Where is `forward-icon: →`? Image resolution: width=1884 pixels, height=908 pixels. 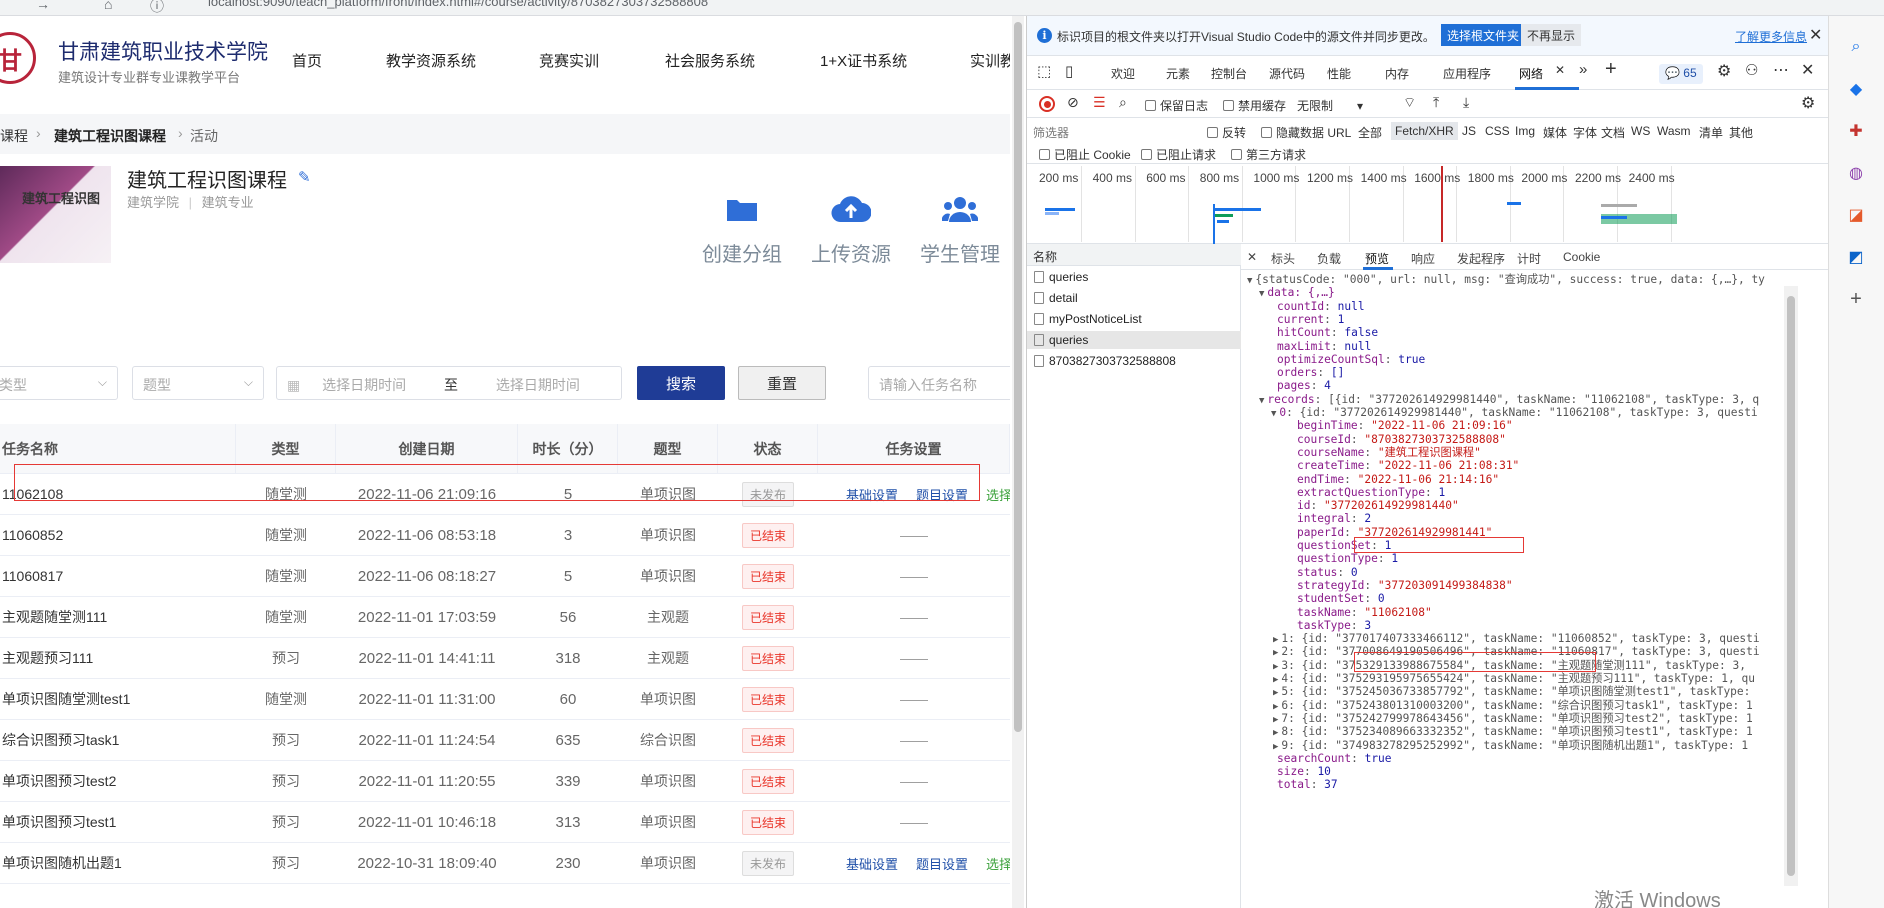
forward-icon: → is located at coordinates (43, 6).